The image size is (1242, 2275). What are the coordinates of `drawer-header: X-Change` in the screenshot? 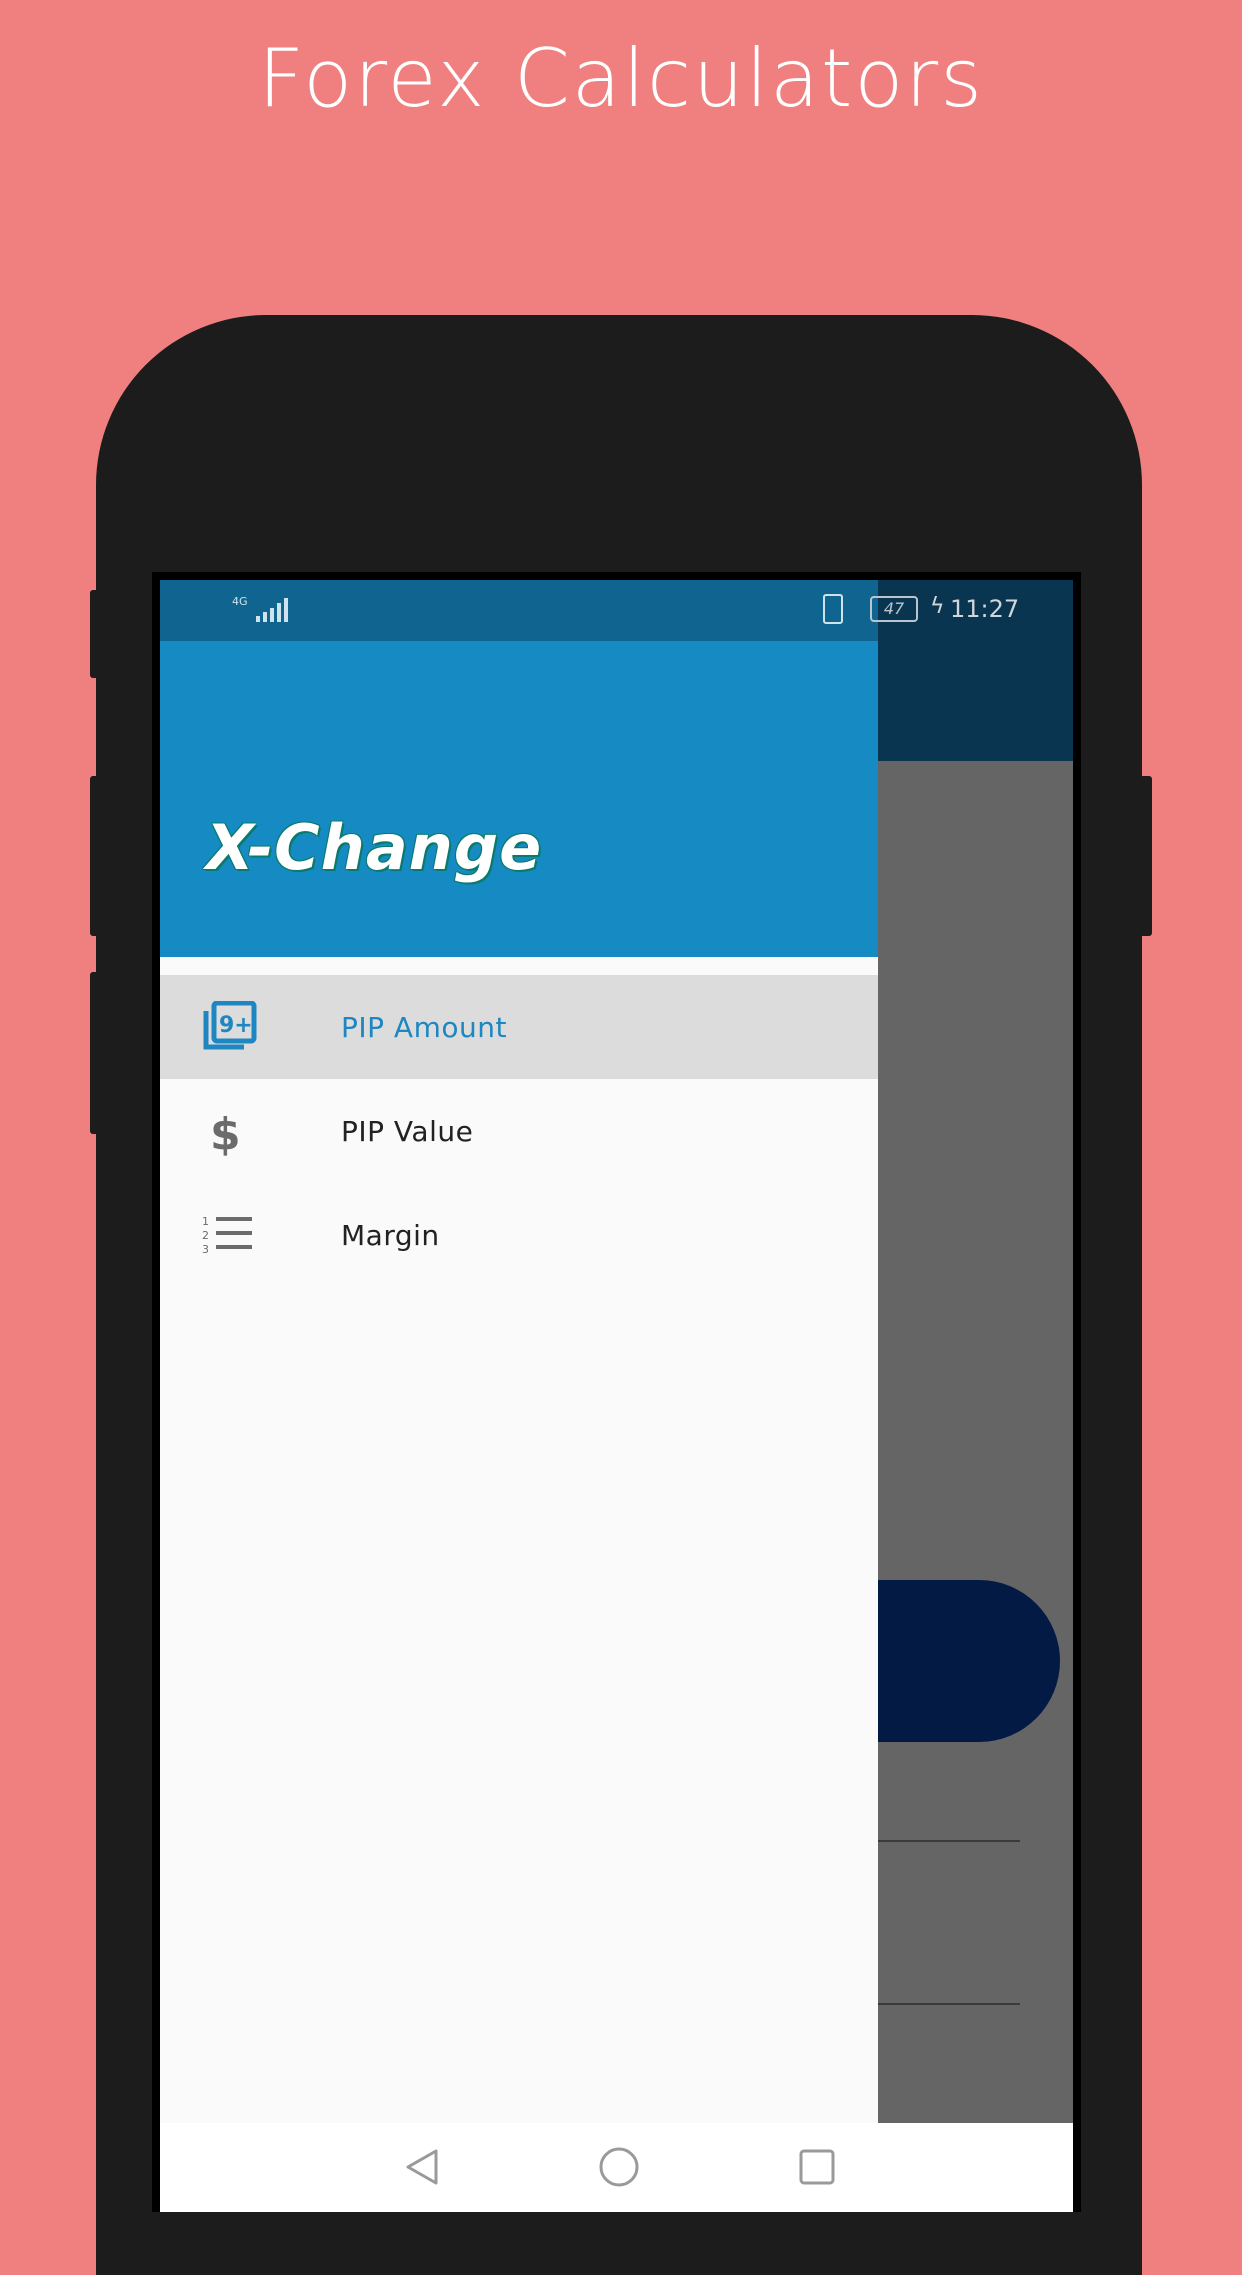 It's located at (519, 799).